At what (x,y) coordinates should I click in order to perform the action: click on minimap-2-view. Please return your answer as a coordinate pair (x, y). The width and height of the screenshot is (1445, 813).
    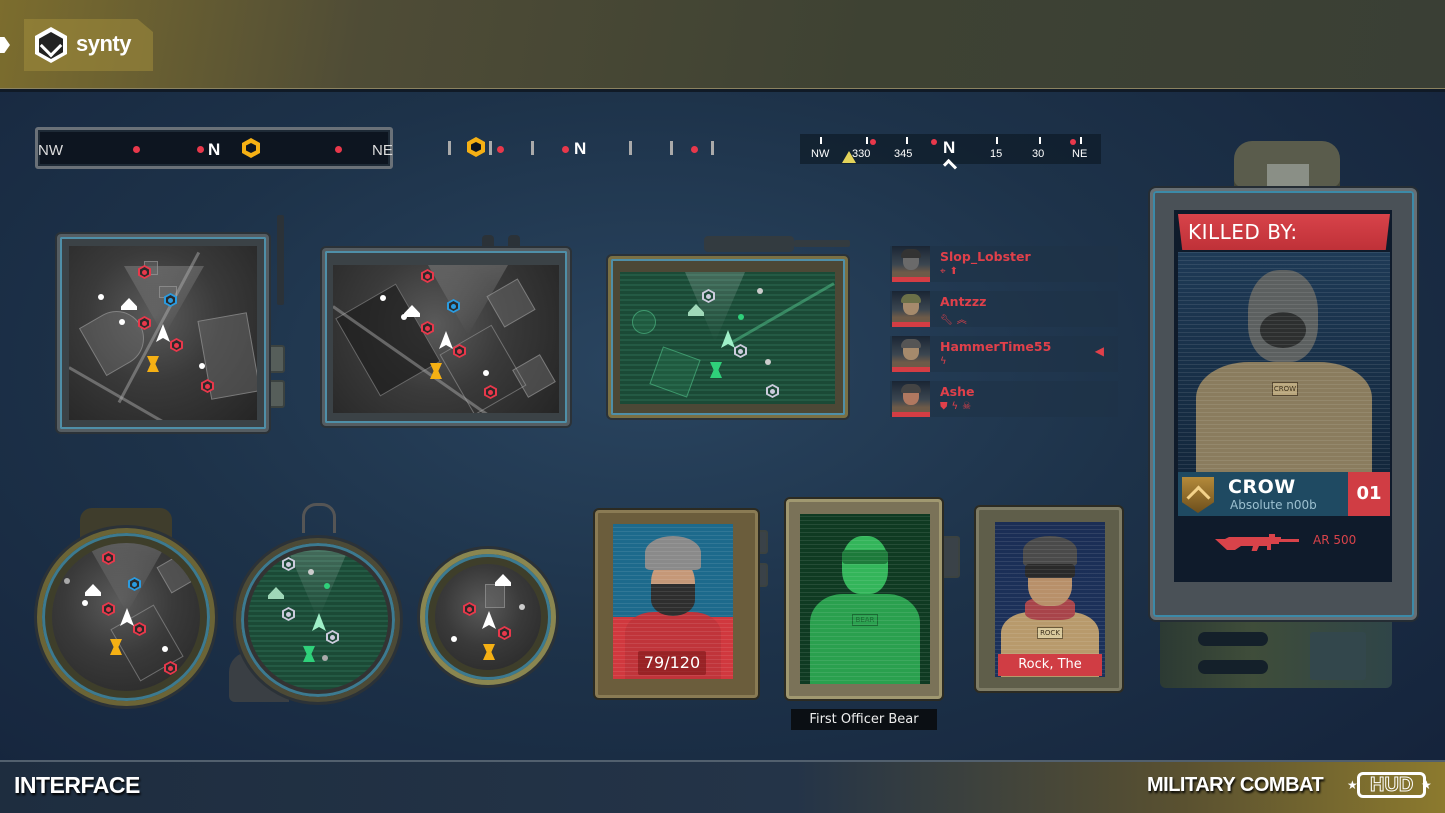
    Looking at the image, I should click on (446, 339).